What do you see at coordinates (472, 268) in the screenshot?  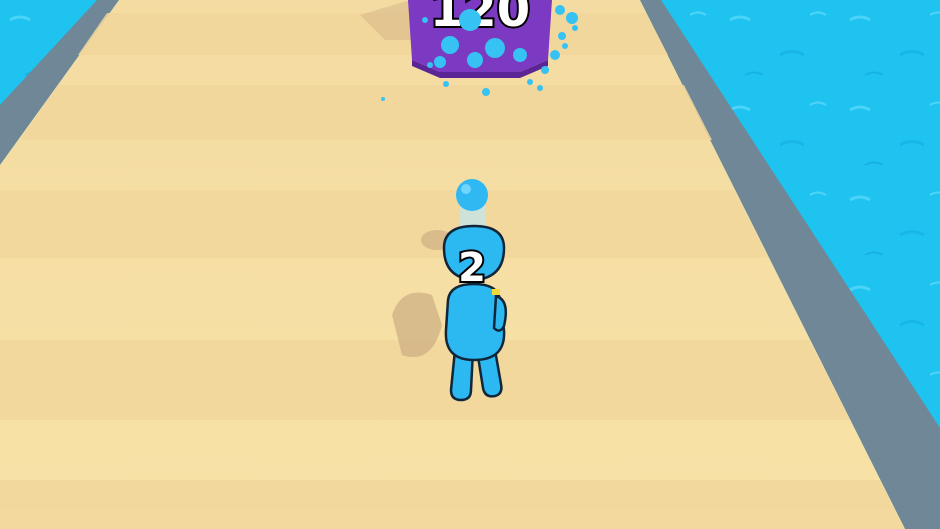 I see `player-count: 2` at bounding box center [472, 268].